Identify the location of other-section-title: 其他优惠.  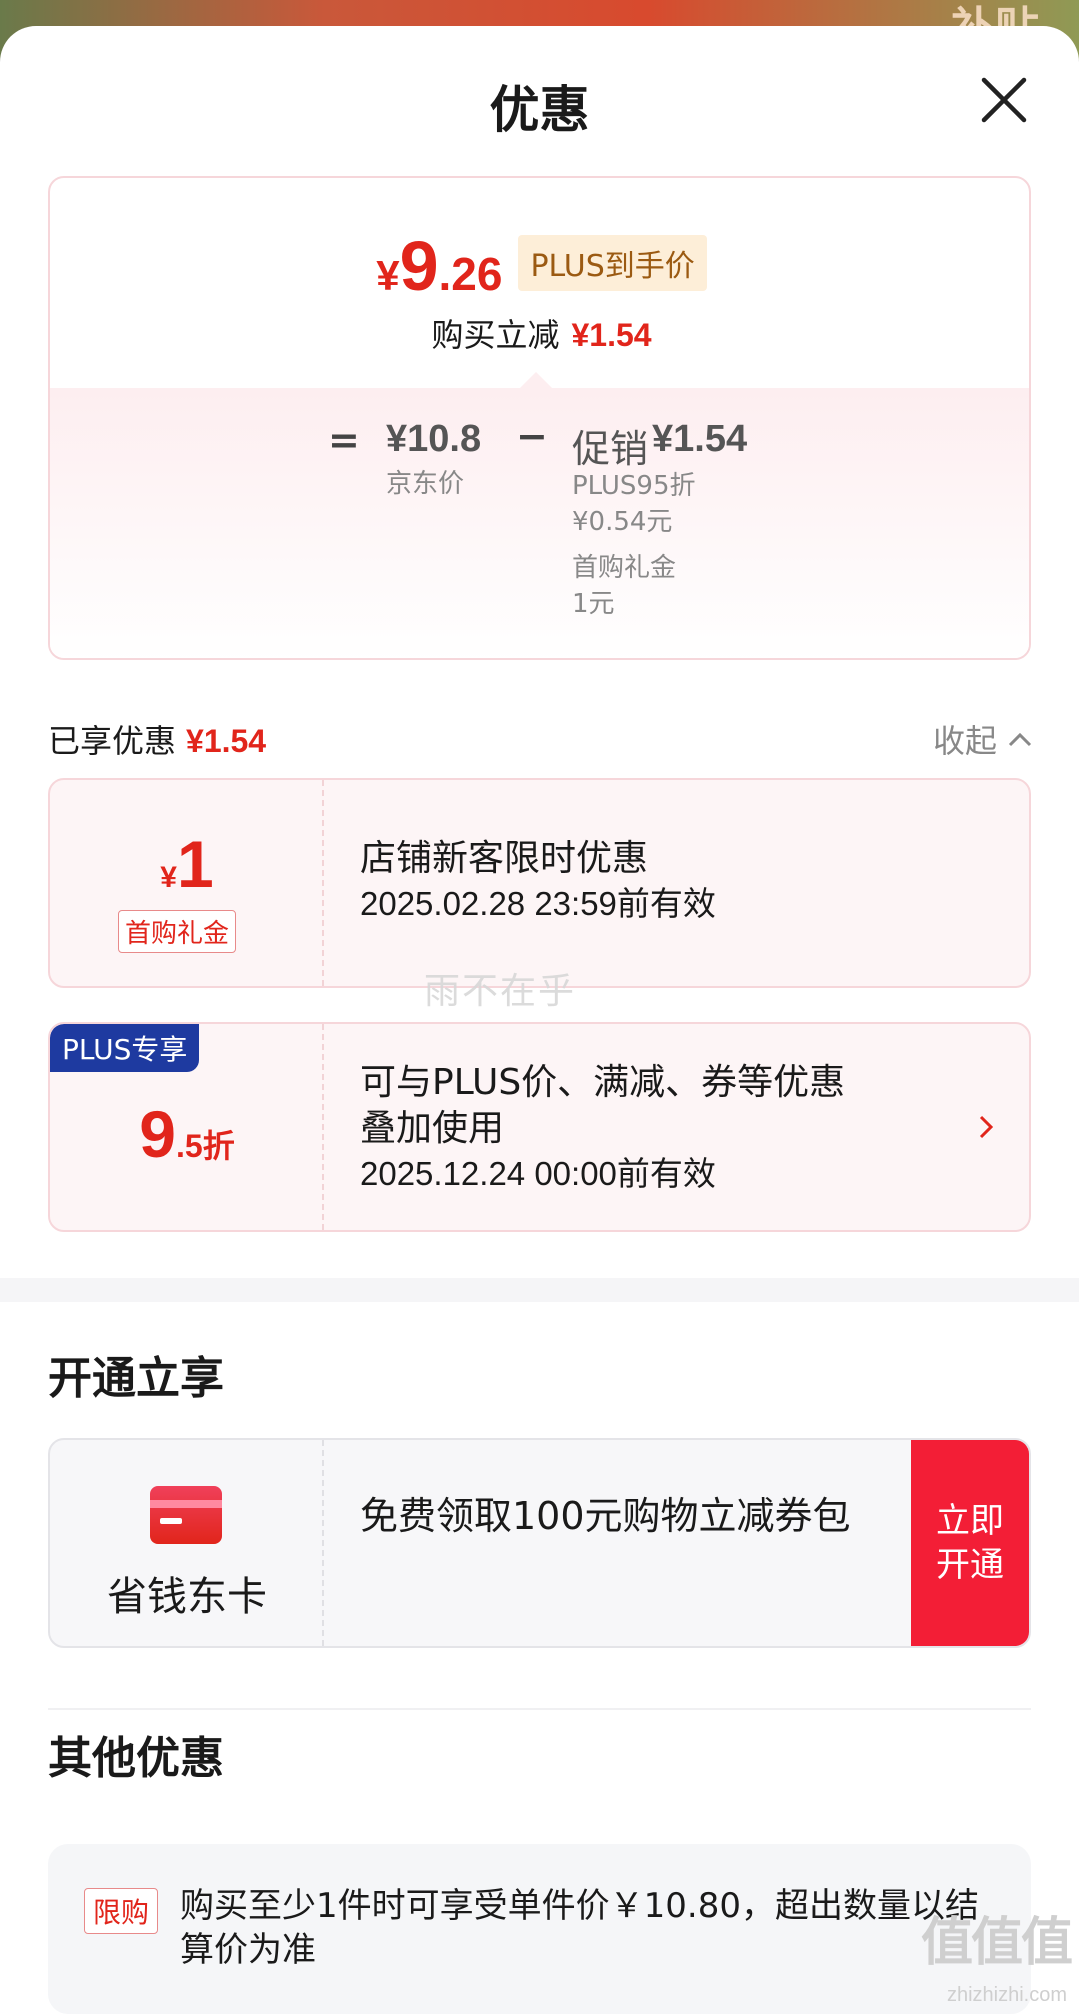
(136, 1758).